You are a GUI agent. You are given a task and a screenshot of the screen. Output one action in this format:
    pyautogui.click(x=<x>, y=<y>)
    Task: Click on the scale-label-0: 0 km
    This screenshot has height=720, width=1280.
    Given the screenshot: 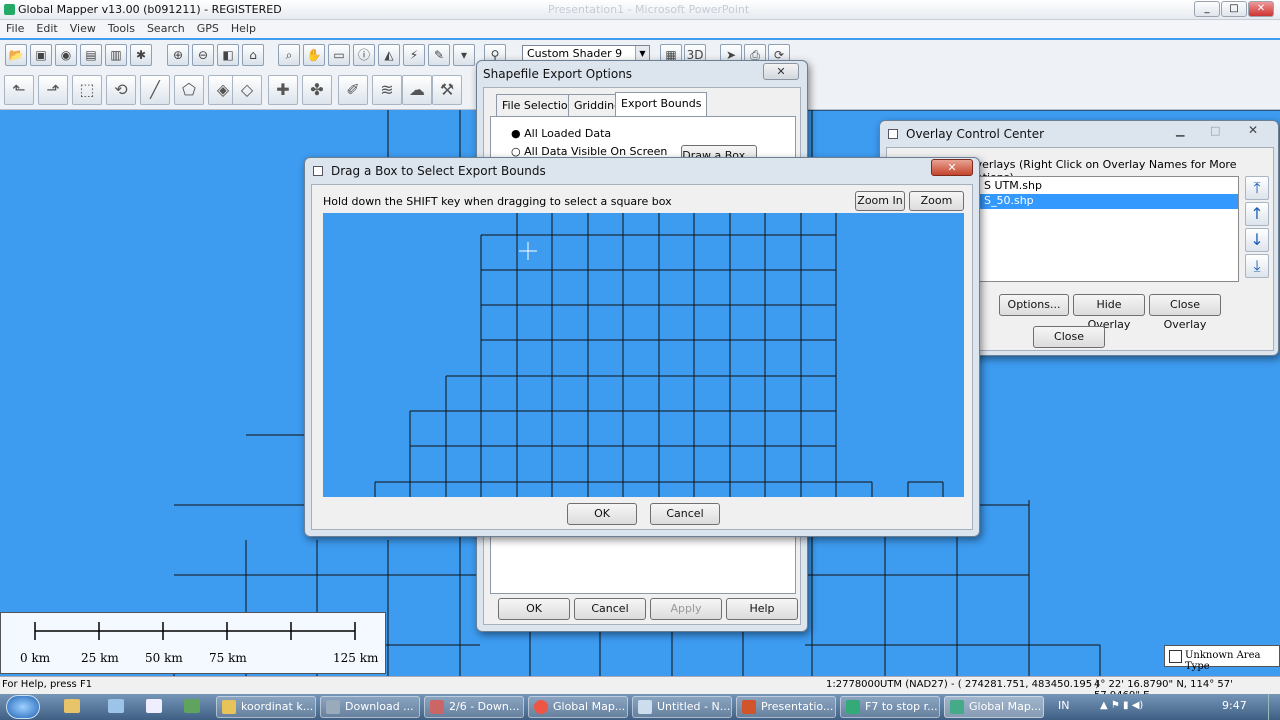 What is the action you would take?
    pyautogui.click(x=35, y=658)
    